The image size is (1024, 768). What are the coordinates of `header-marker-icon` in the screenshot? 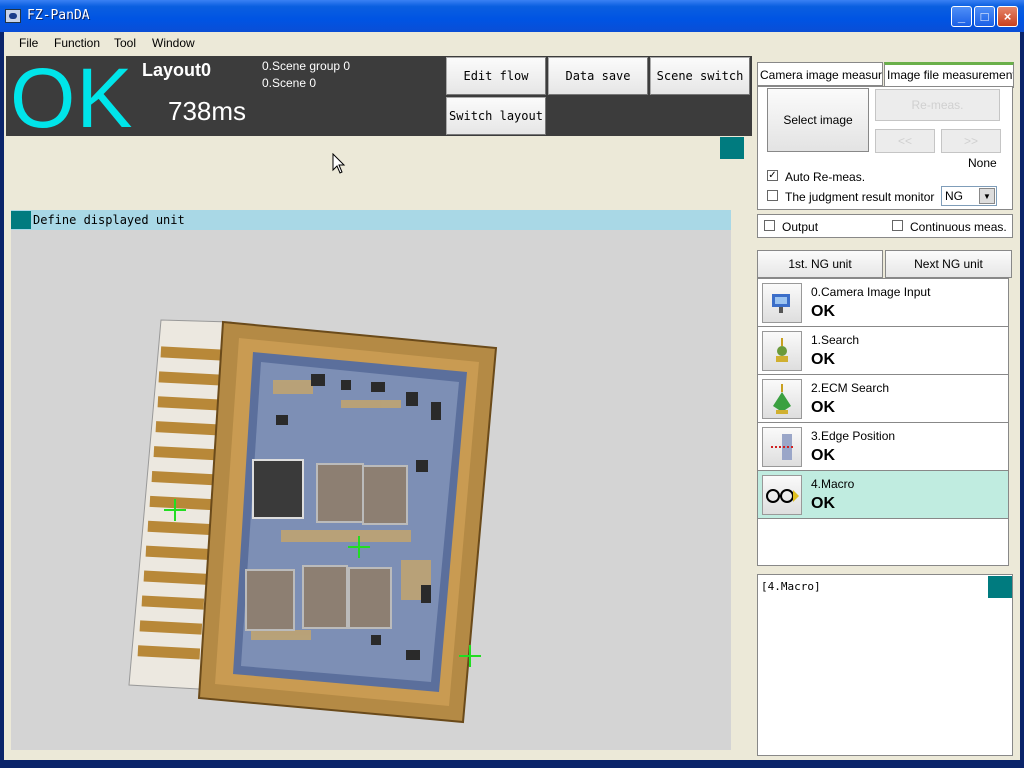 It's located at (21, 220).